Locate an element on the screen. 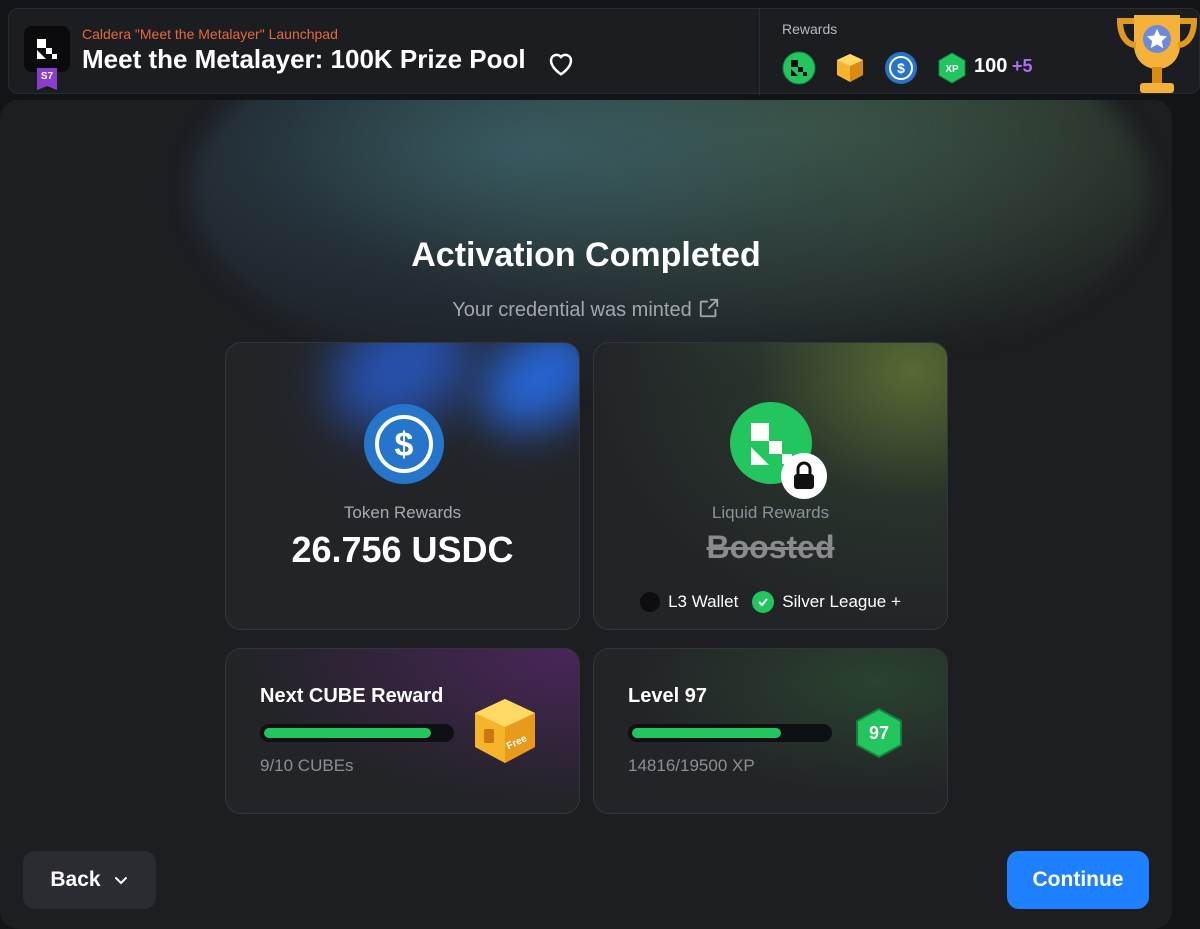 The height and width of the screenshot is (929, 1200). svg-text: 97 is located at coordinates (879, 733).